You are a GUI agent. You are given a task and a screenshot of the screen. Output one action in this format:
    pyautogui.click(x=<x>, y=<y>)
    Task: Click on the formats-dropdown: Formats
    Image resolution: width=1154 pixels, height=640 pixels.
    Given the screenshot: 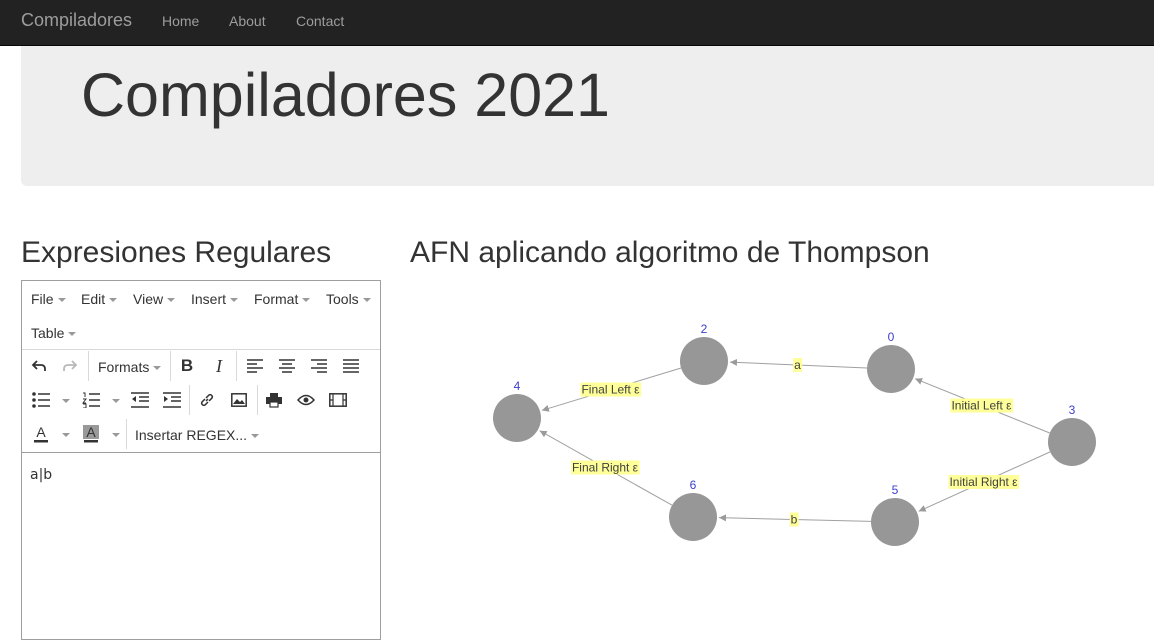 What is the action you would take?
    pyautogui.click(x=130, y=367)
    